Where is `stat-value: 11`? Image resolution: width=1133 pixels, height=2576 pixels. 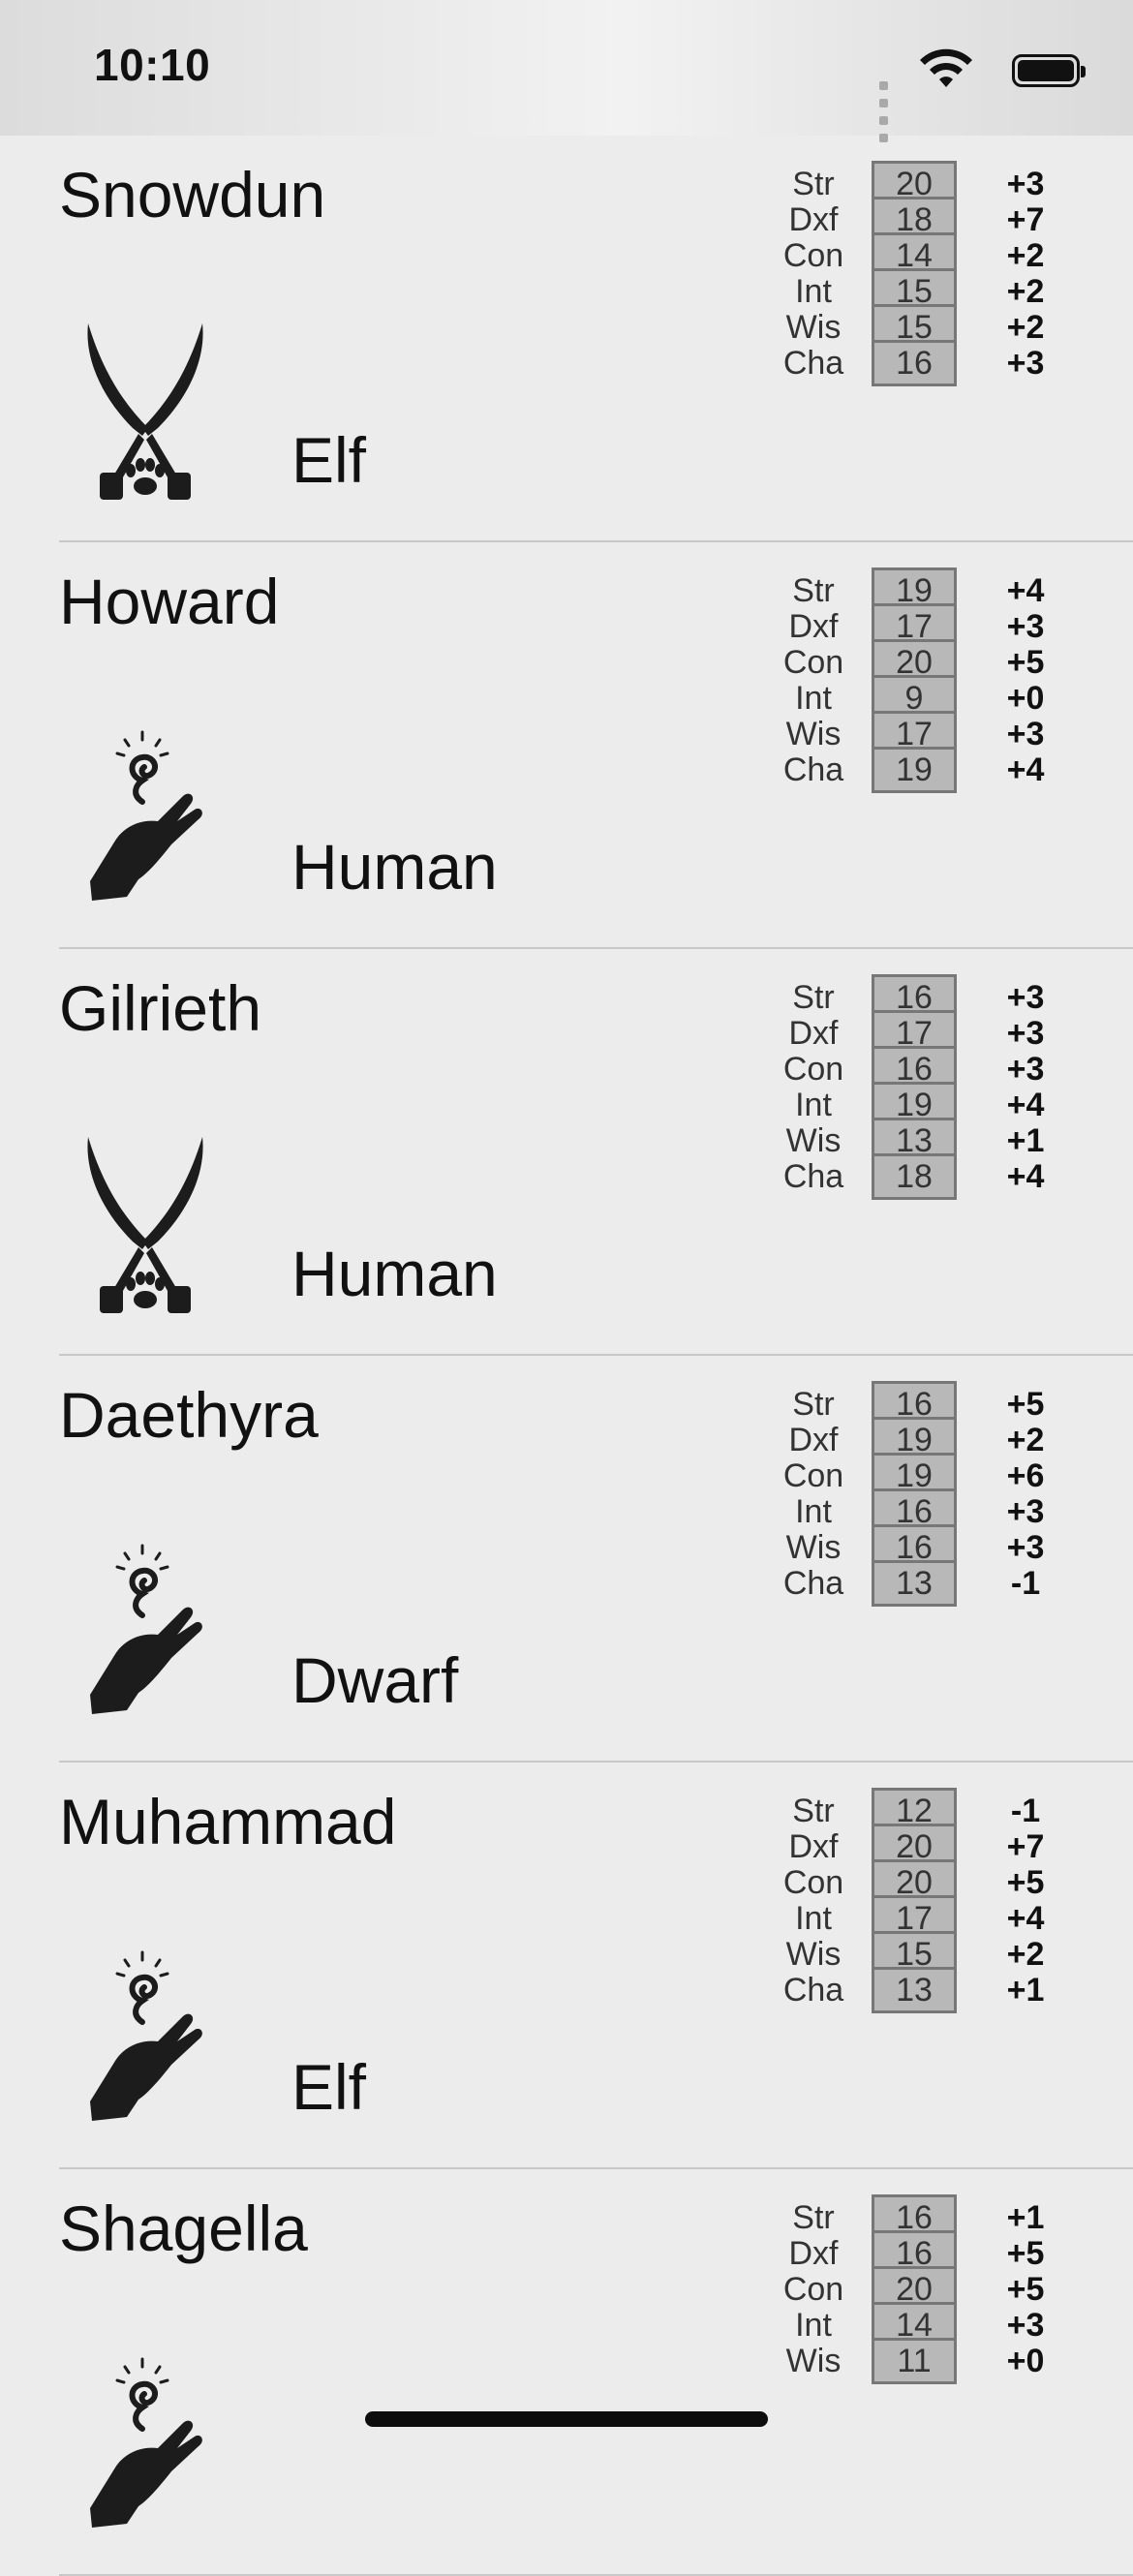 stat-value: 11 is located at coordinates (914, 2361).